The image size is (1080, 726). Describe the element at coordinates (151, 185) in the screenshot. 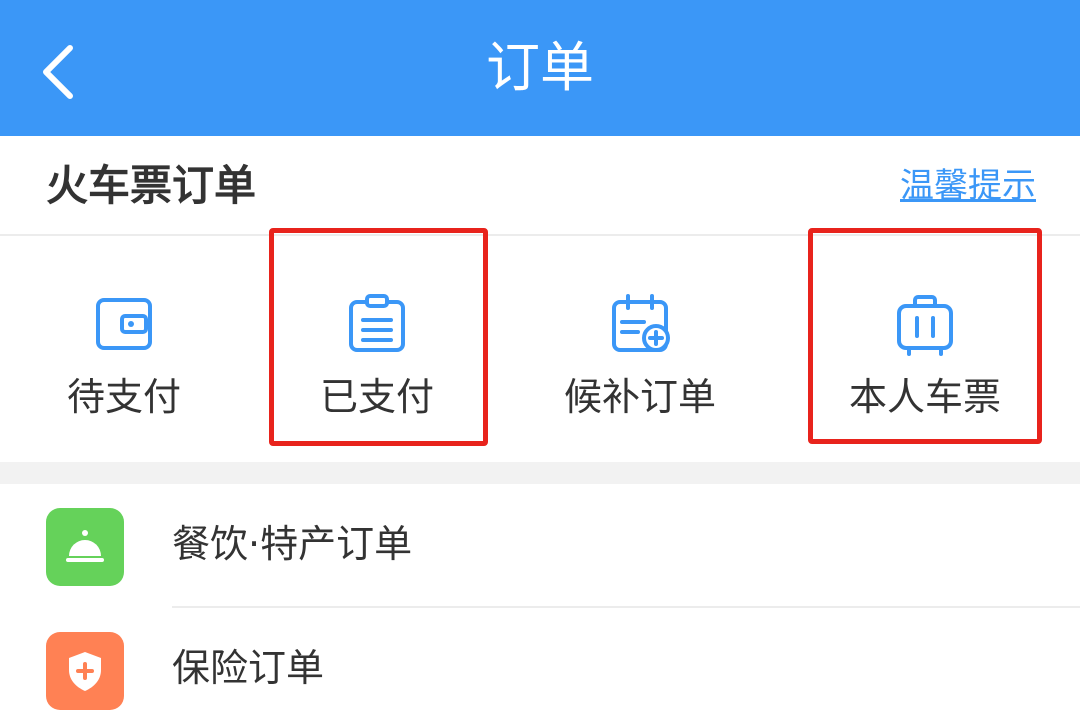

I see `section-title: 火车票订单` at that location.